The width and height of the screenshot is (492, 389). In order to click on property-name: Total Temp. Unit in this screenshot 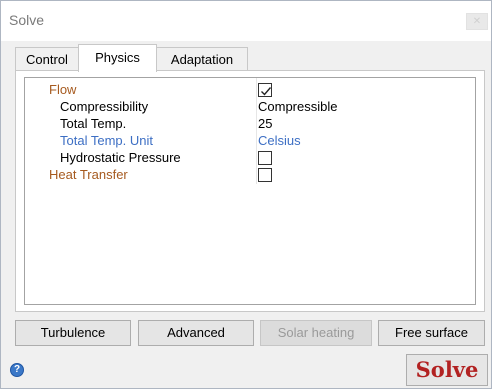, I will do `click(106, 140)`.